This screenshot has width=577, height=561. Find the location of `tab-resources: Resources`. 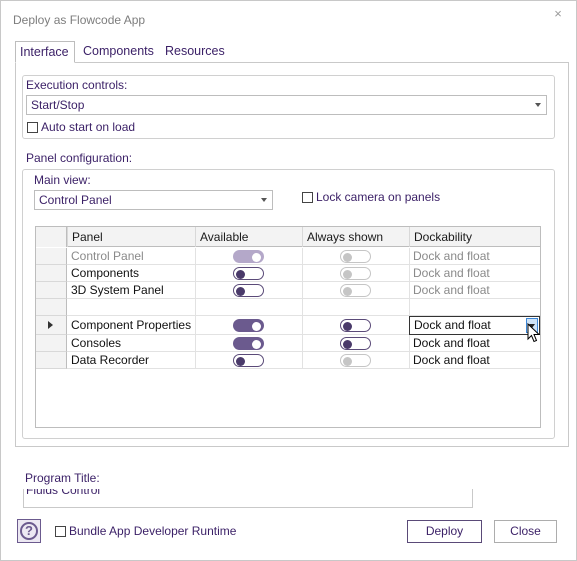

tab-resources: Resources is located at coordinates (195, 52).